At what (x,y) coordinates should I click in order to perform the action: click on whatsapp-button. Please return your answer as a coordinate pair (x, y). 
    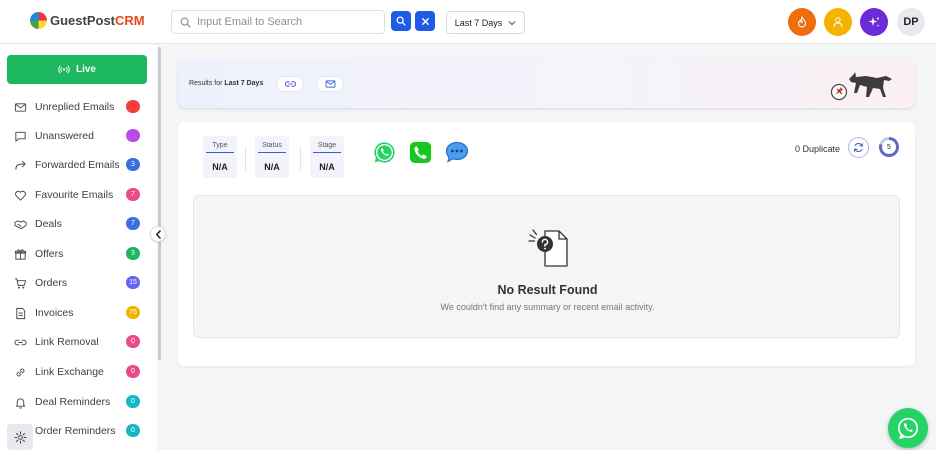
    Looking at the image, I should click on (384, 152).